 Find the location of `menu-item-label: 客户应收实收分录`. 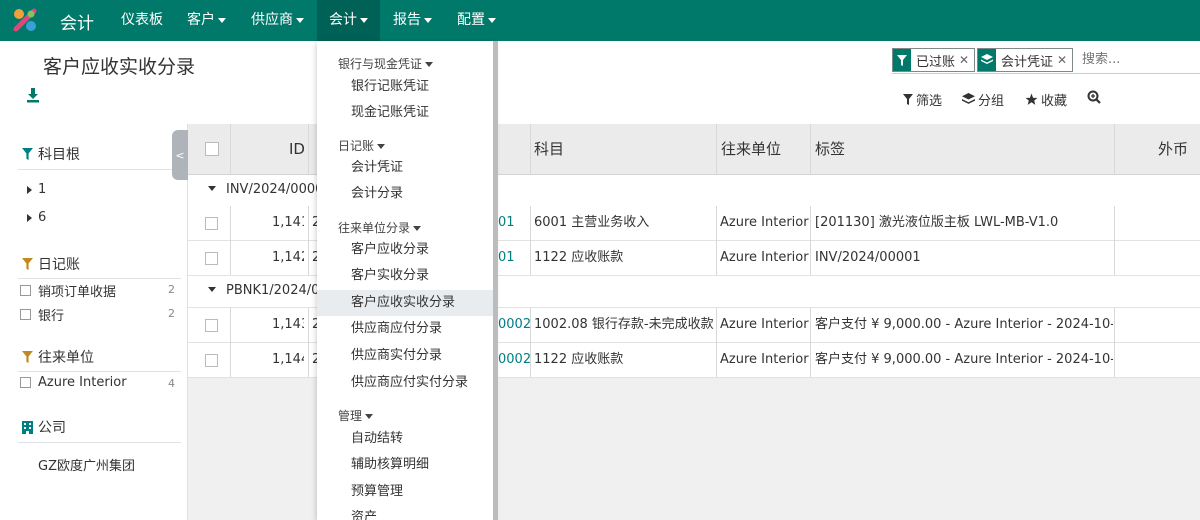

menu-item-label: 客户应收实收分录 is located at coordinates (403, 302).